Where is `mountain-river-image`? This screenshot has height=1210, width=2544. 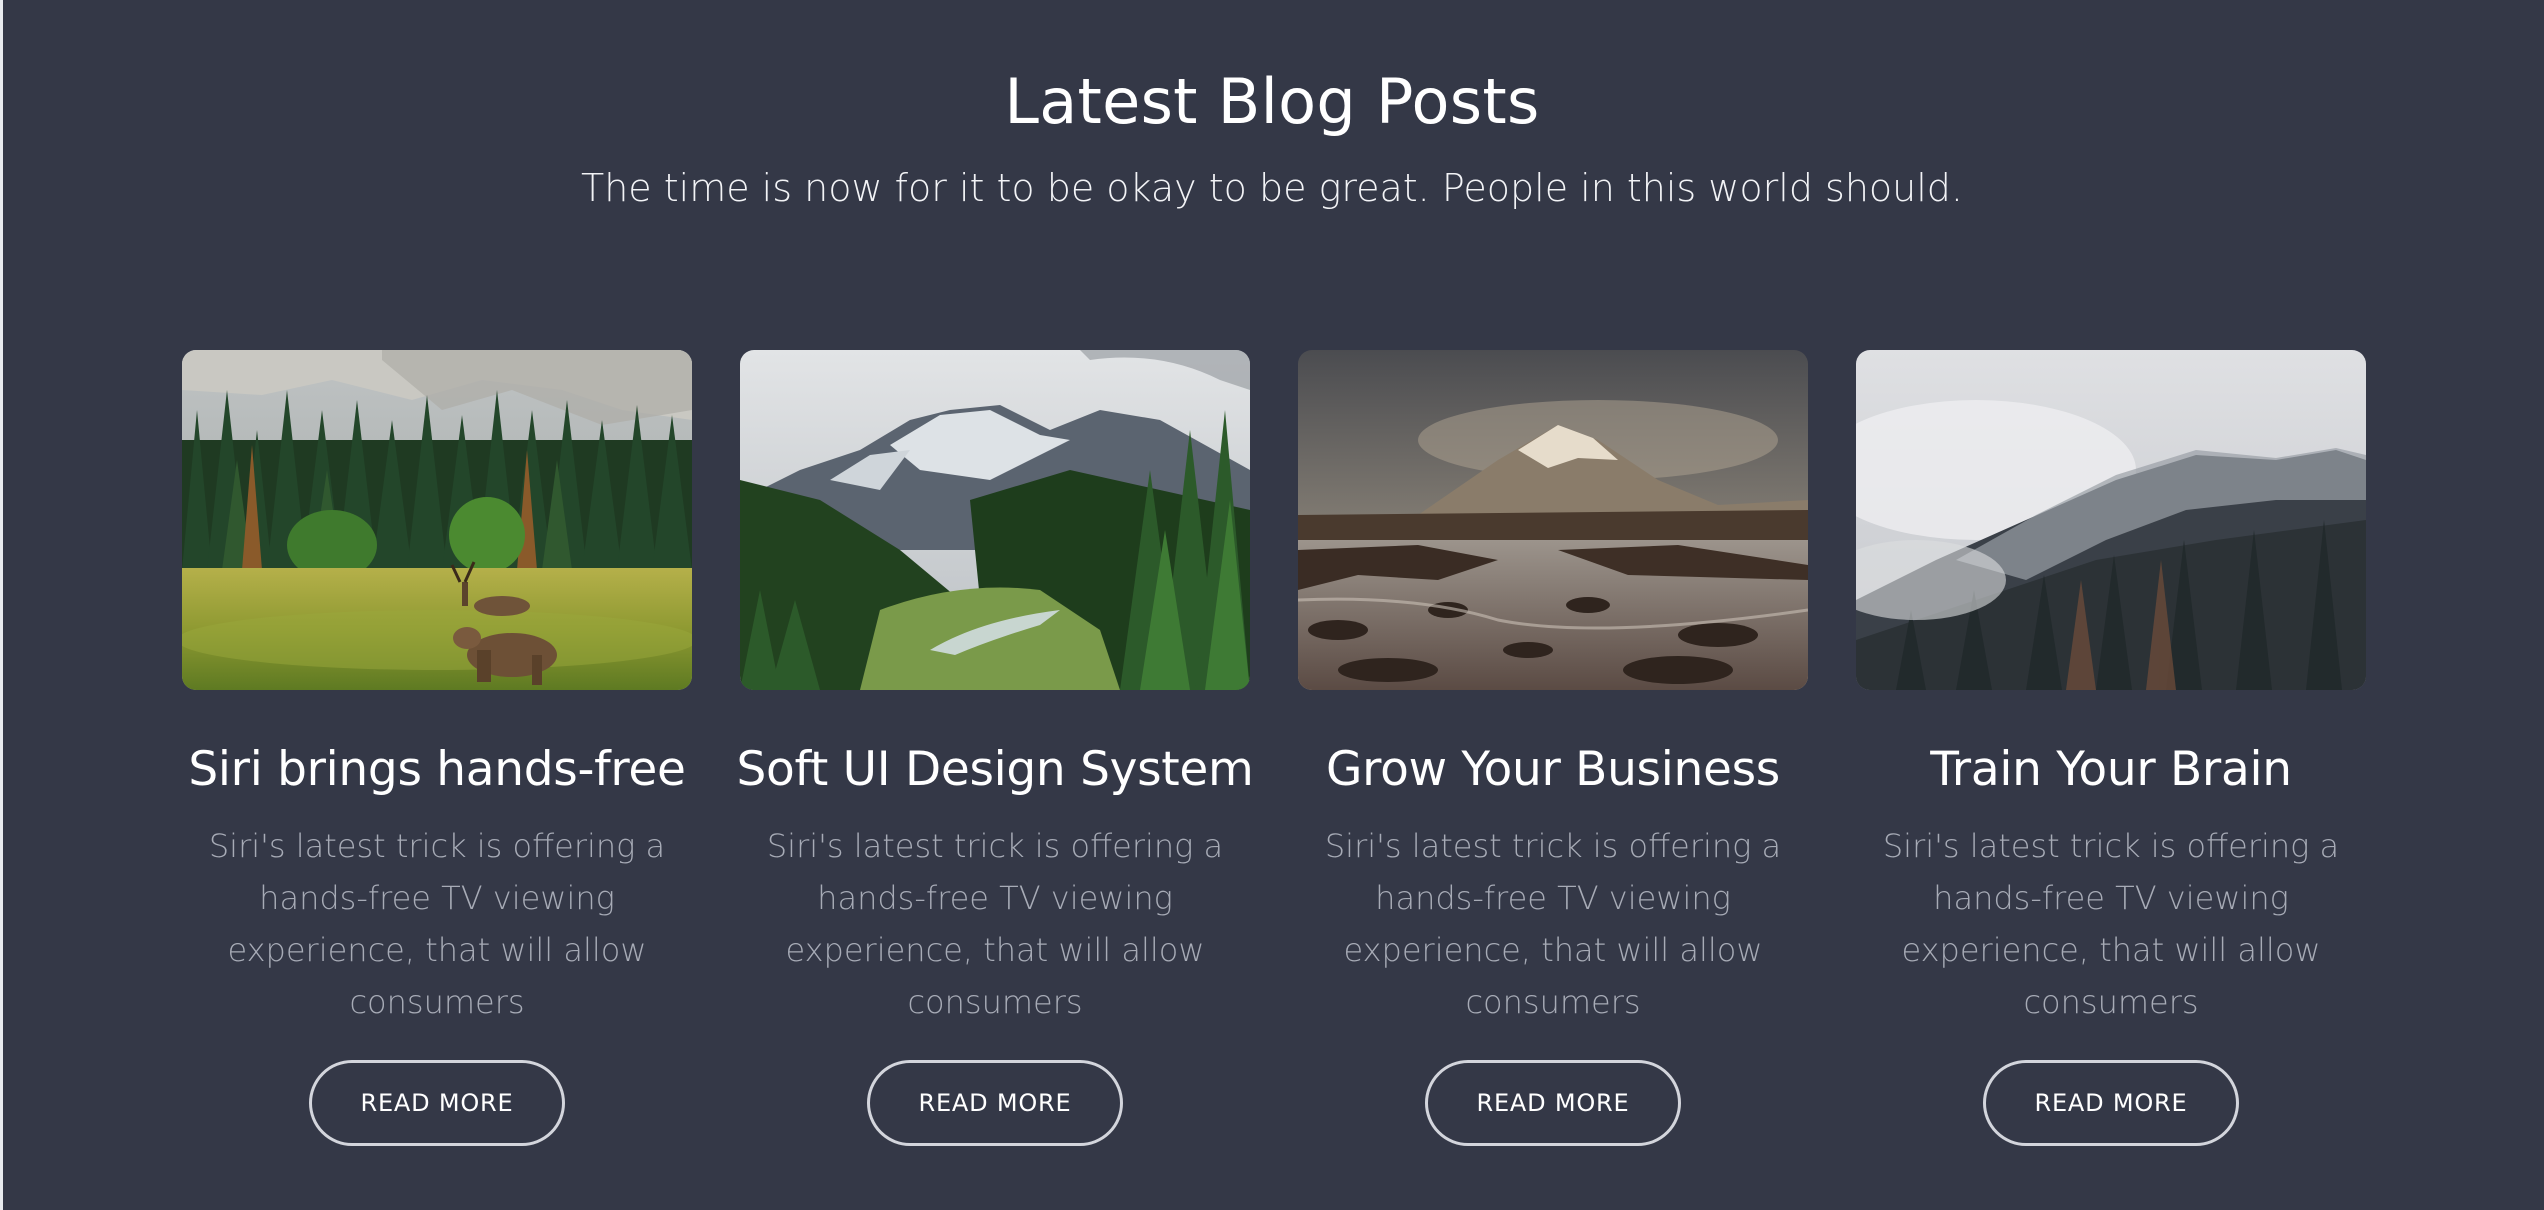
mountain-river-image is located at coordinates (1553, 520).